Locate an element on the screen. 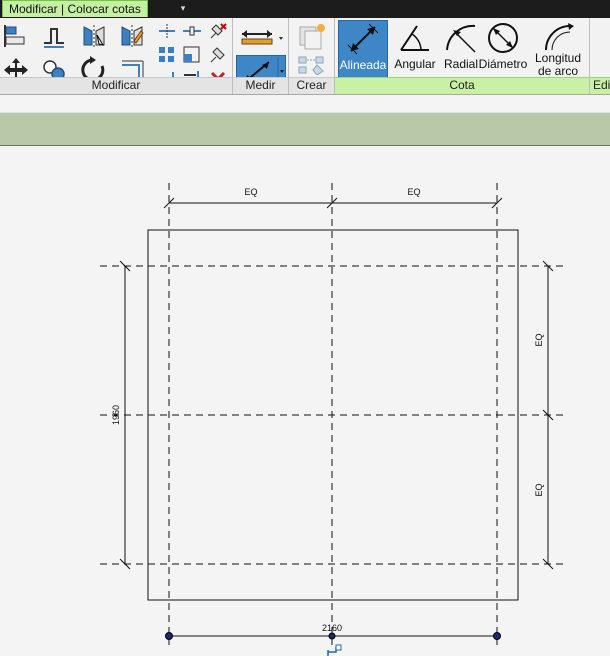  bottom-total-dimension-value: 2160 is located at coordinates (332, 628).